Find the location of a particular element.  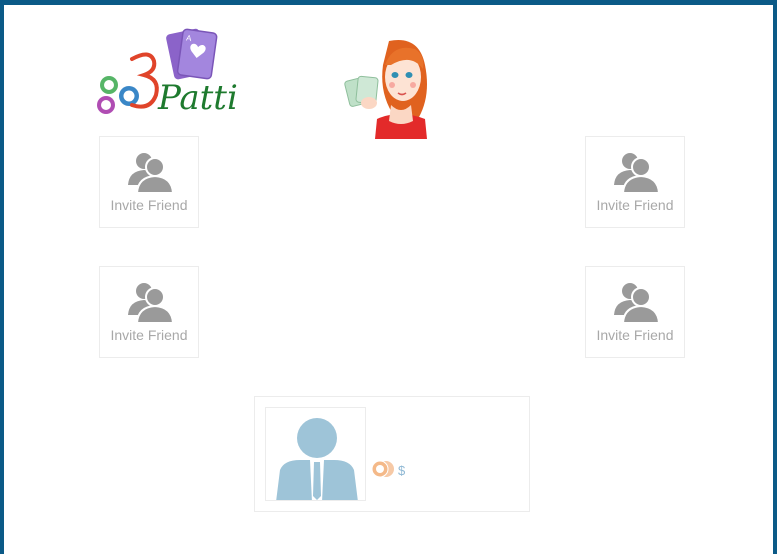

invite-friend-seat-top-left: Invite Friend is located at coordinates (149, 182).